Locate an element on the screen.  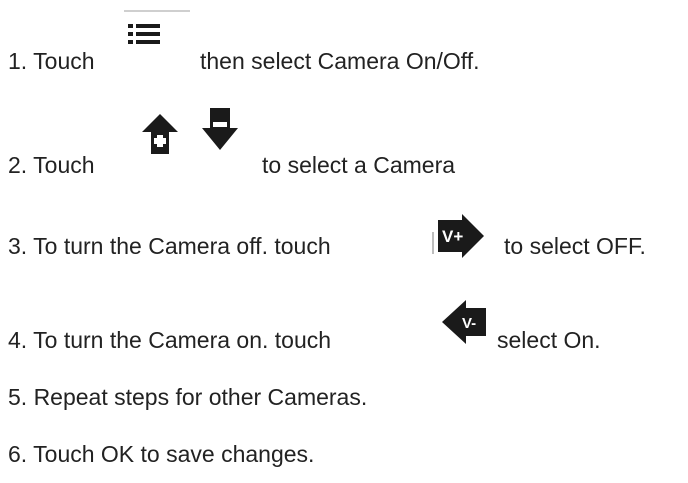
step-2-text-before: 2. Touch is located at coordinates (51, 165).